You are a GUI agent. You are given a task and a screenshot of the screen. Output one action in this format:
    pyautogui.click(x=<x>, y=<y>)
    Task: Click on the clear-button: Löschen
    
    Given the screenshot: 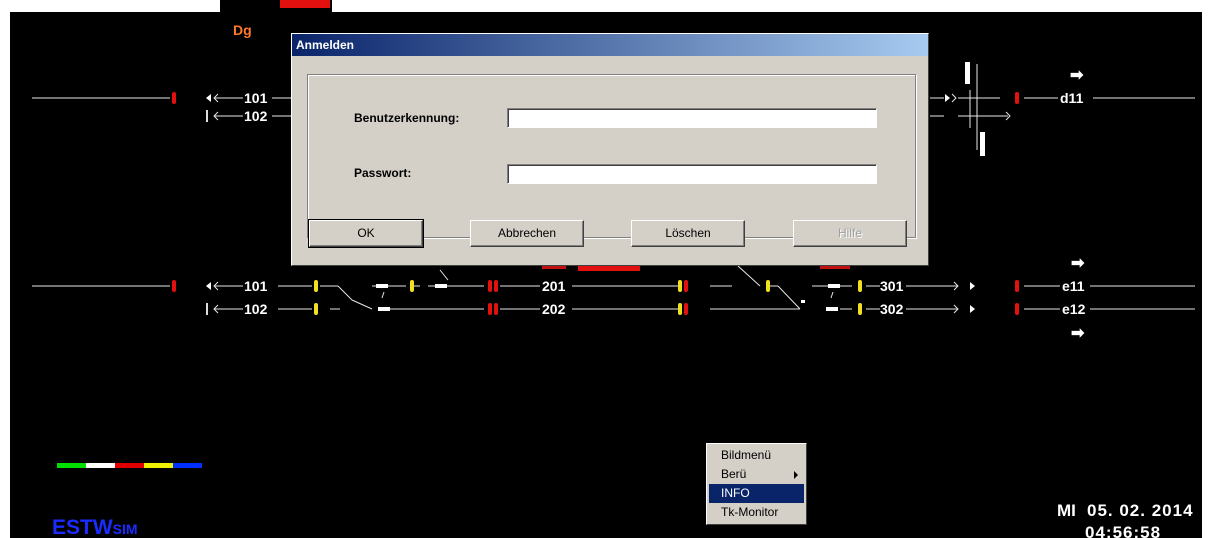 What is the action you would take?
    pyautogui.click(x=688, y=233)
    